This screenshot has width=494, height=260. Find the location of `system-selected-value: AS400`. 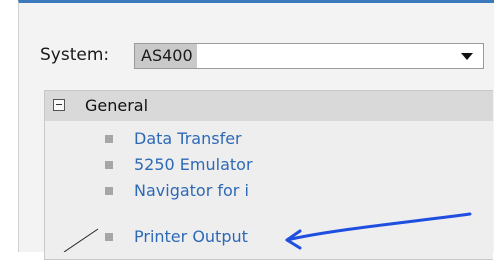

system-selected-value: AS400 is located at coordinates (166, 56).